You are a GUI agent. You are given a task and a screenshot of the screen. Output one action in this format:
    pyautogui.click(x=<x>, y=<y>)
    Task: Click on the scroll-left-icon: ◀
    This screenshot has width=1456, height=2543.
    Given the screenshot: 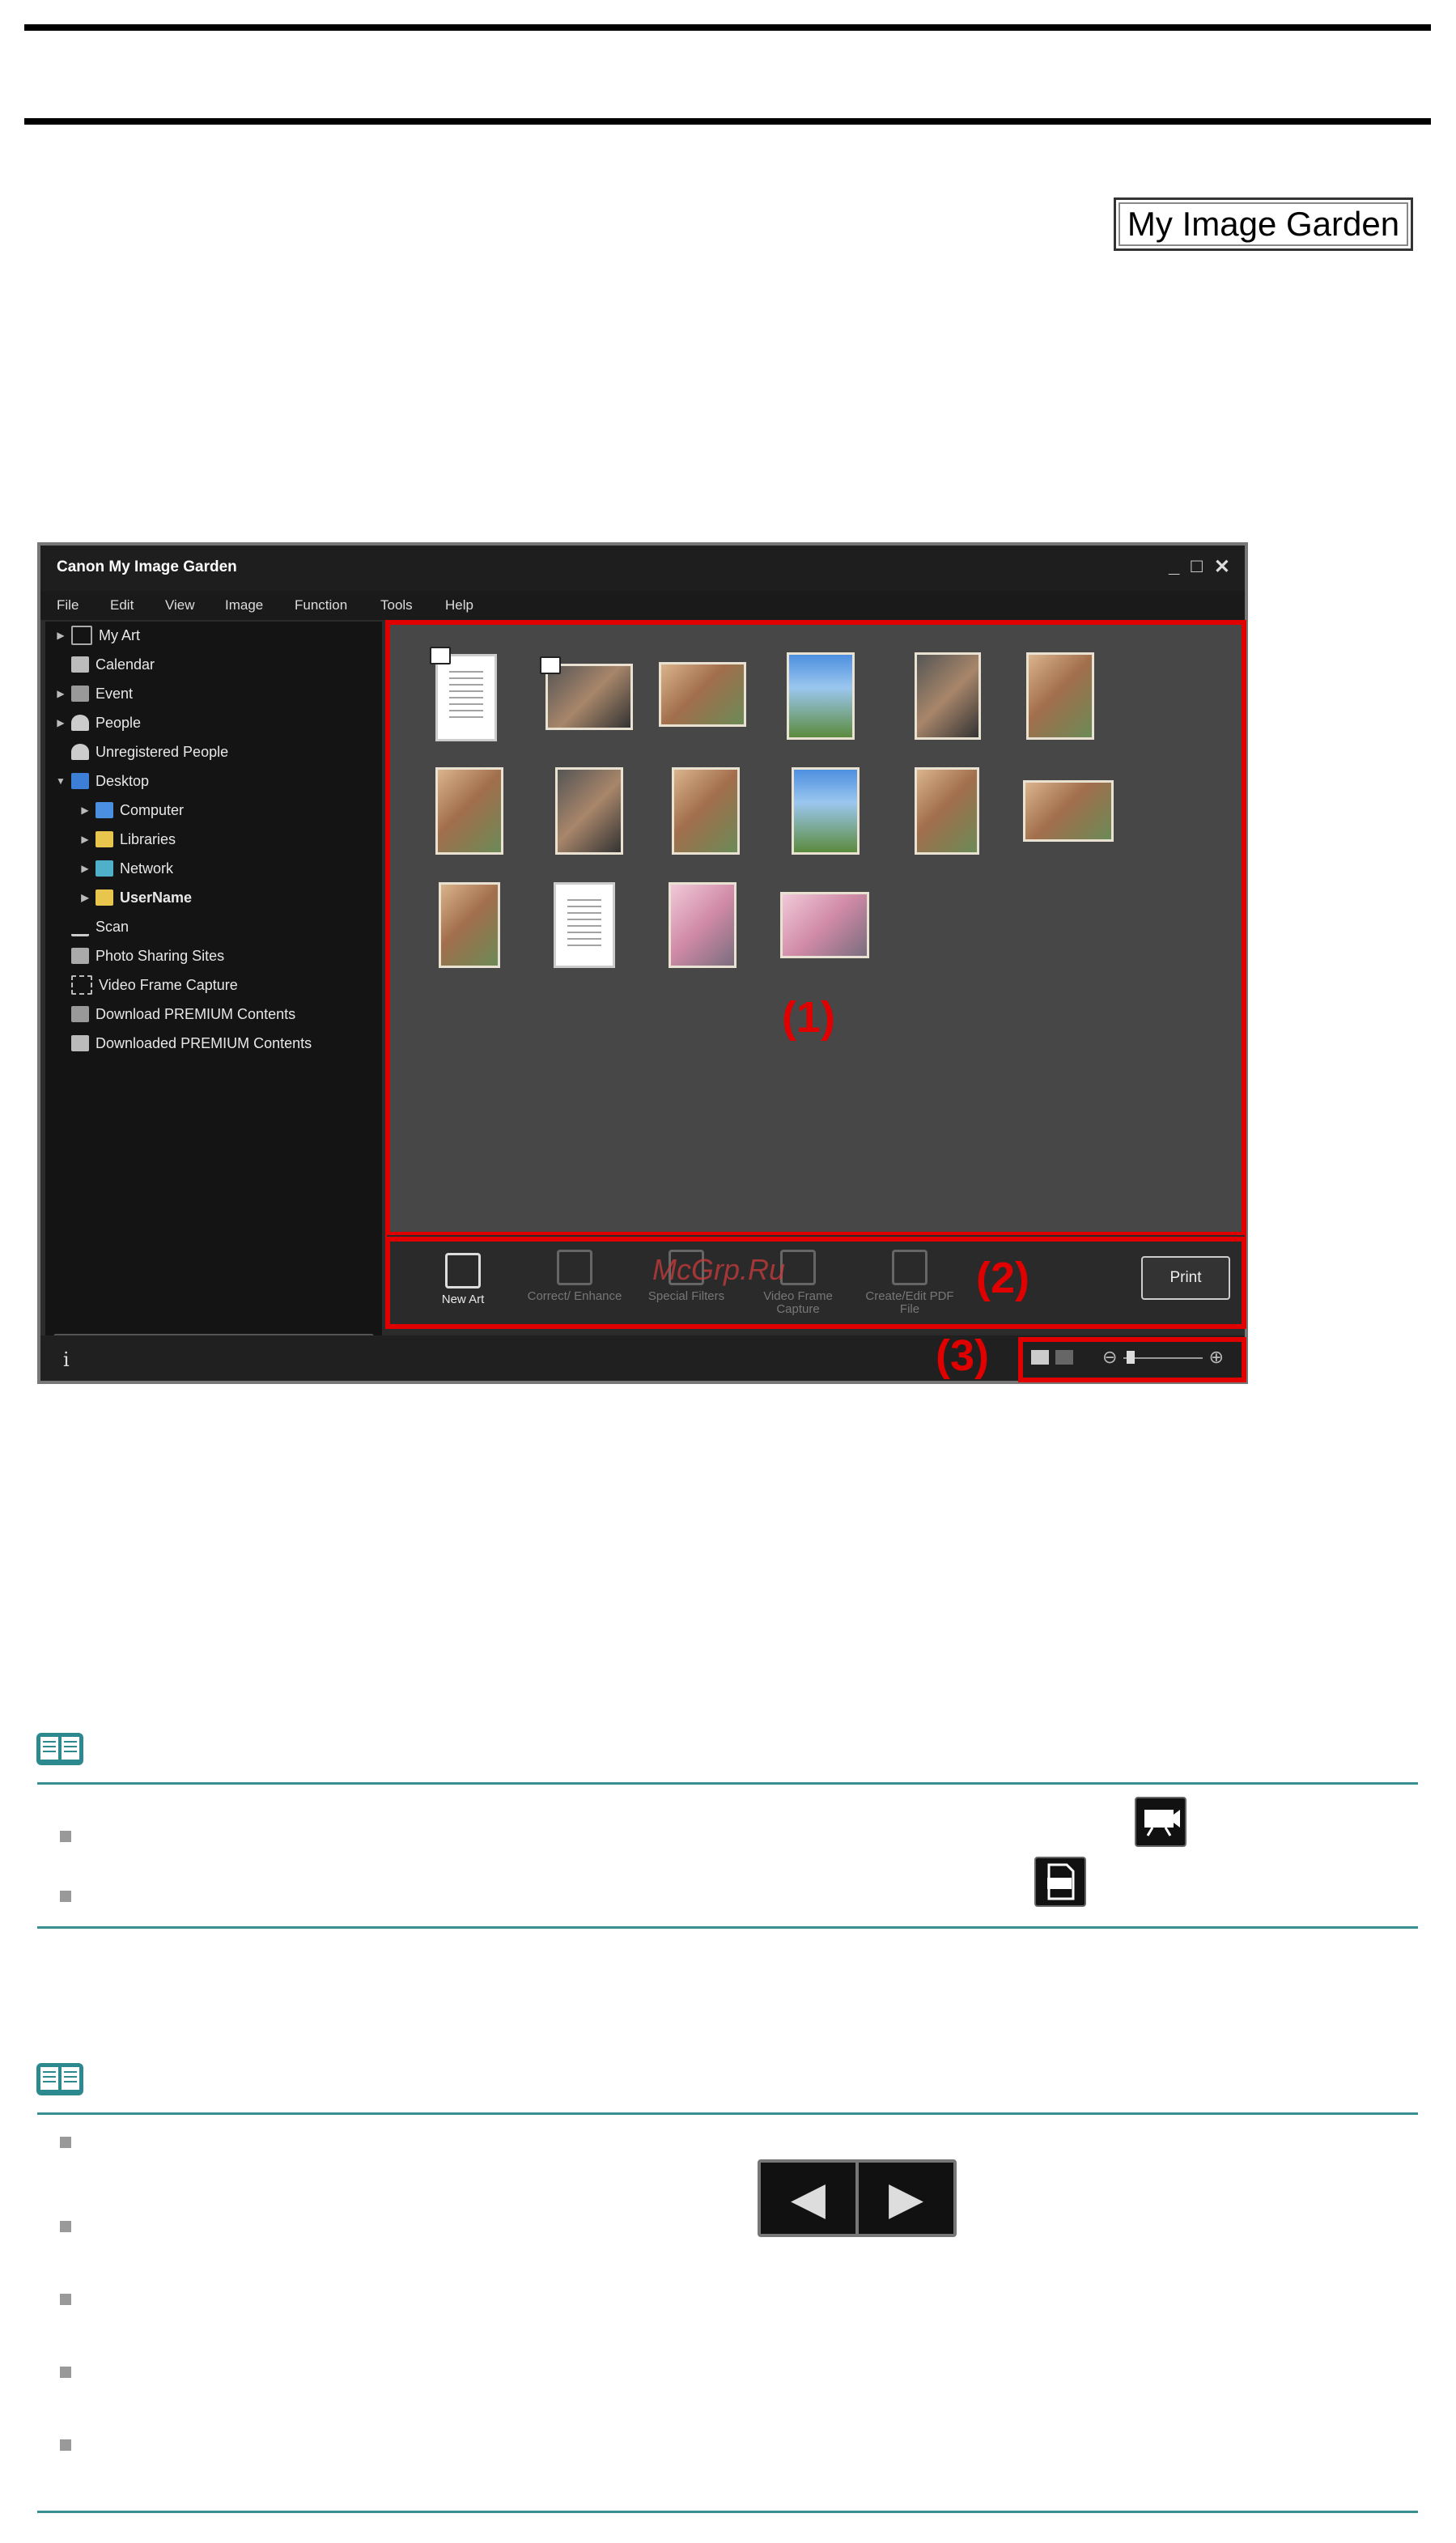 What is the action you would take?
    pyautogui.click(x=810, y=2198)
    